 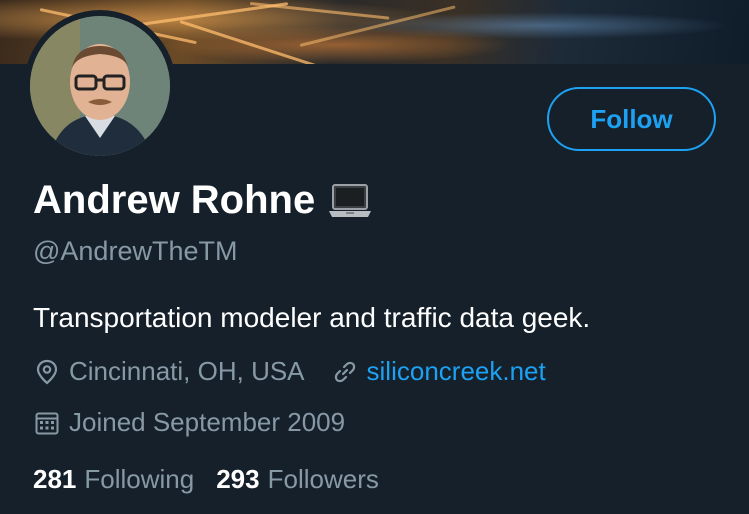 I want to click on followers-stat: 293 Followers, so click(x=297, y=479).